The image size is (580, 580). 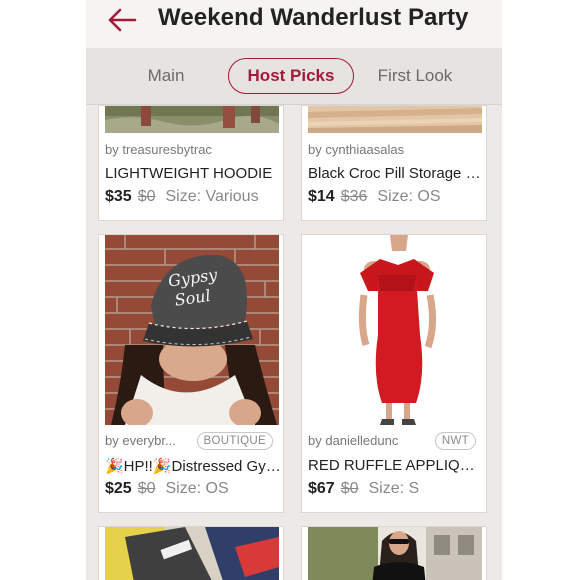 I want to click on seller-name: by danielledunc, so click(x=353, y=440).